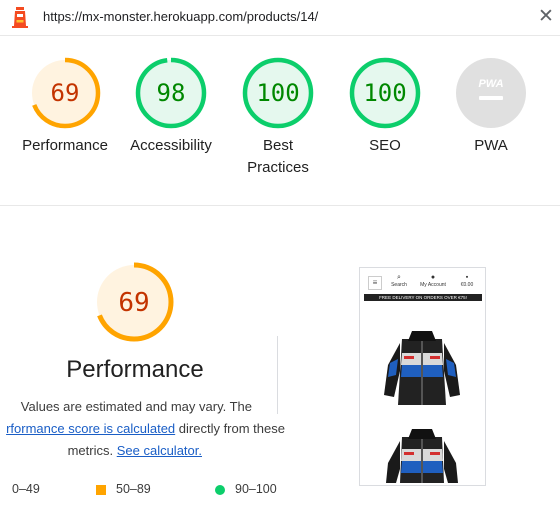 This screenshot has width=560, height=523. Describe the element at coordinates (399, 285) in the screenshot. I see `thumbnail-search-label: Search` at that location.